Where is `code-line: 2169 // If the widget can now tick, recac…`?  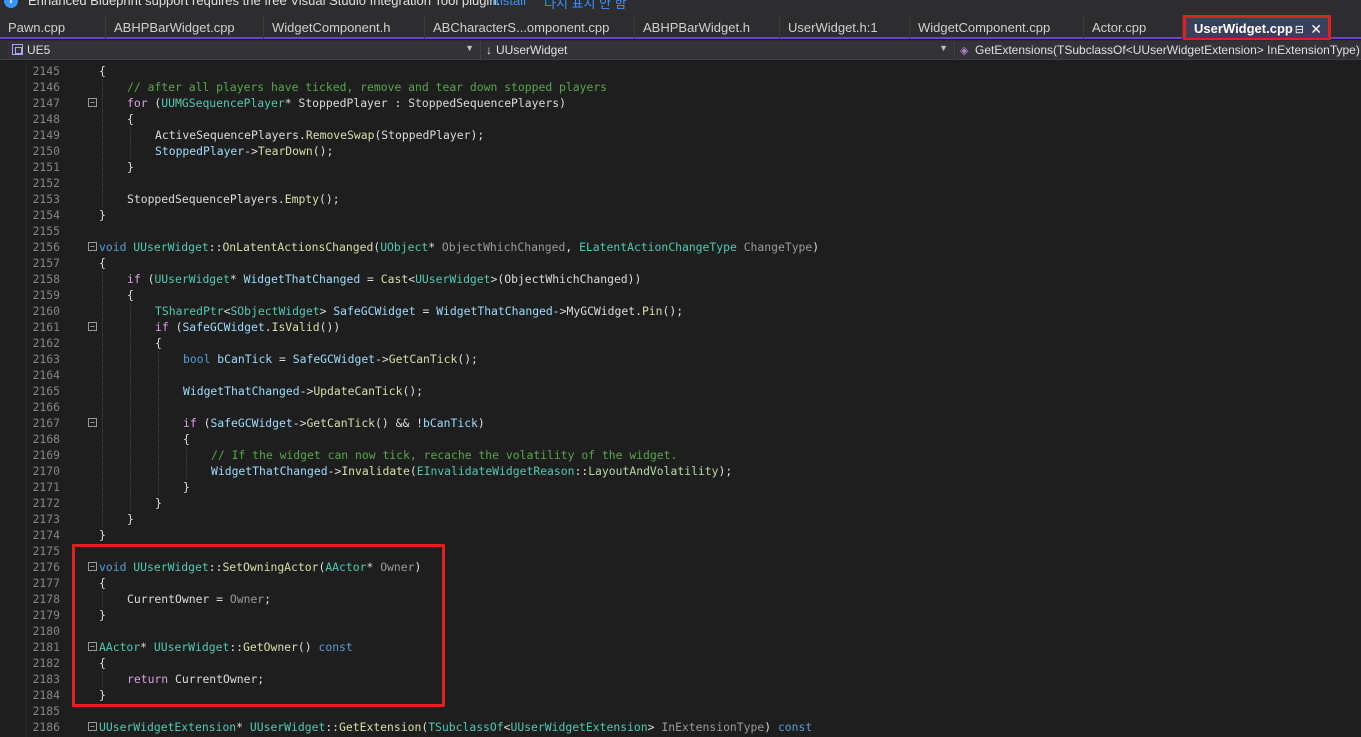
code-line: 2169 // If the widget can now tick, recac… is located at coordinates (680, 455).